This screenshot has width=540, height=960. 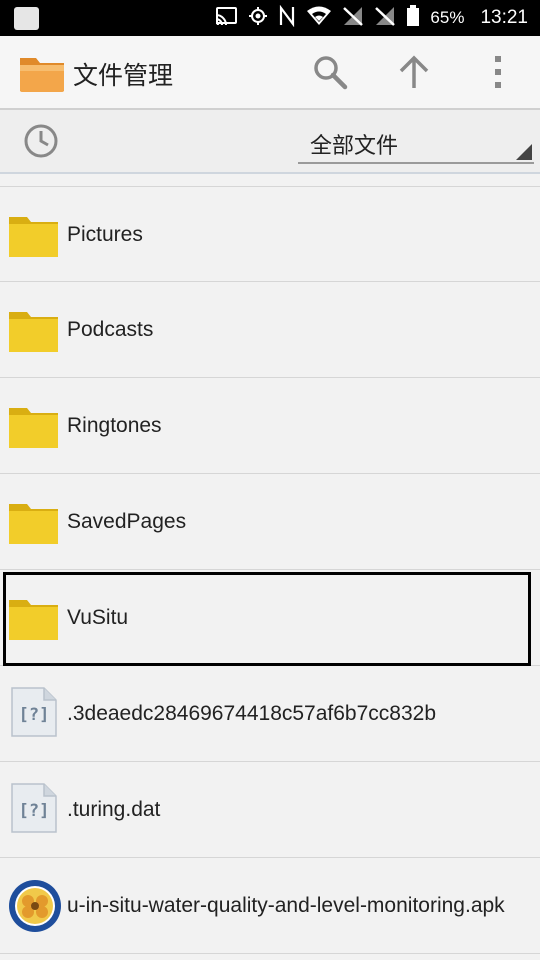 I want to click on app-bar: 文件管理, so click(x=270, y=73).